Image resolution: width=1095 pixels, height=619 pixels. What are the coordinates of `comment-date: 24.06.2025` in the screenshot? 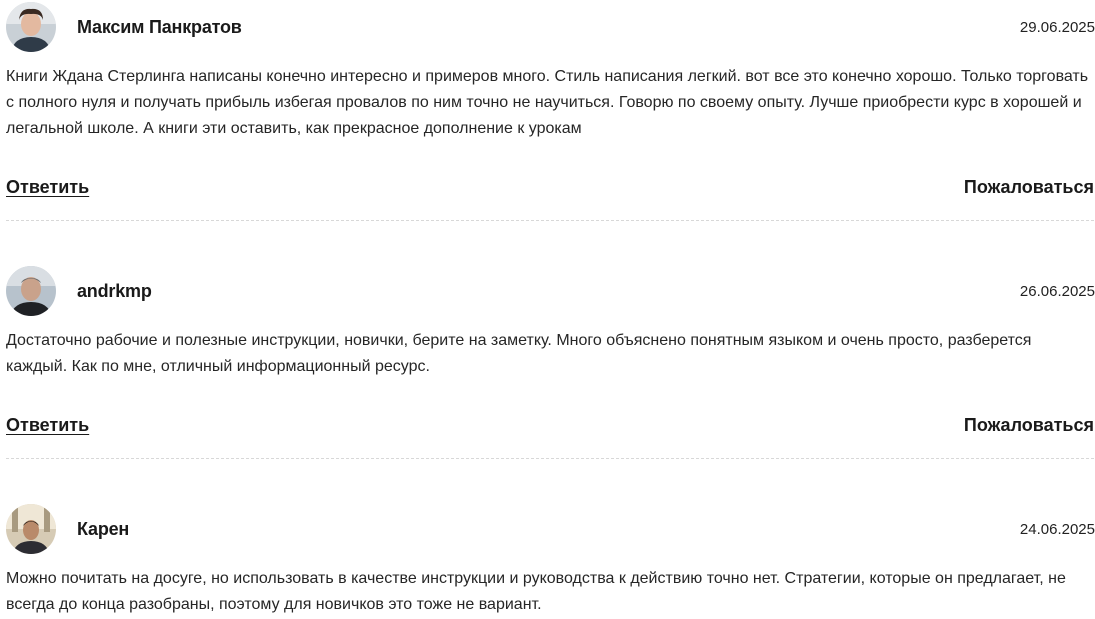 It's located at (1057, 529).